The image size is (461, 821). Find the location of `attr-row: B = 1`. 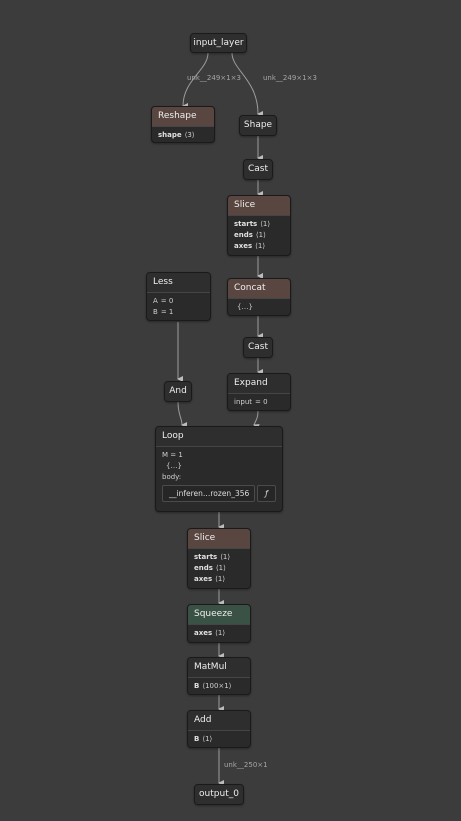

attr-row: B = 1 is located at coordinates (163, 312).